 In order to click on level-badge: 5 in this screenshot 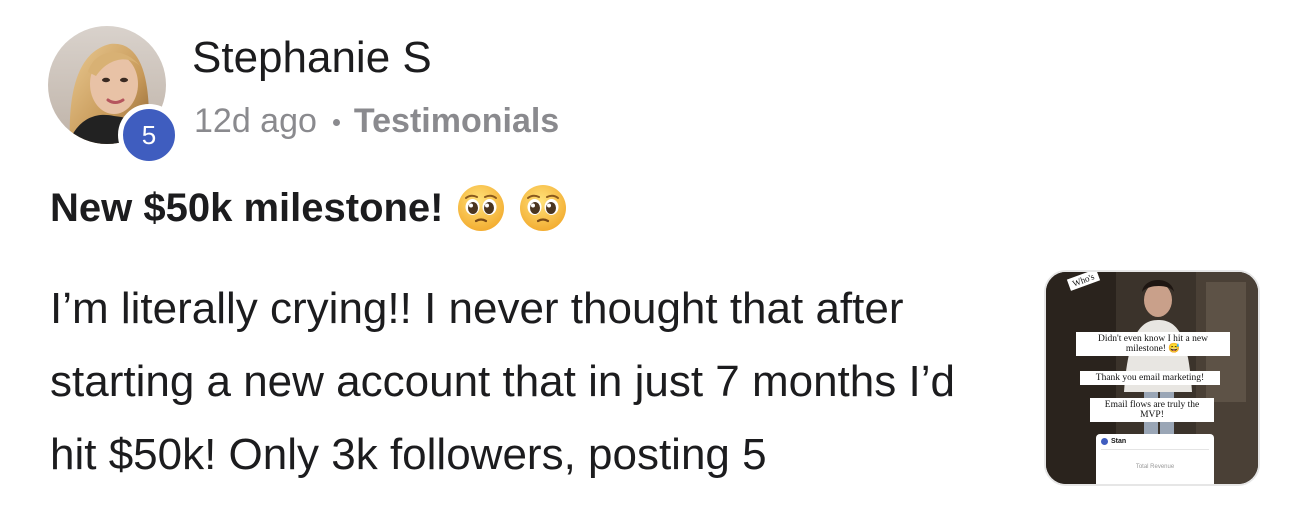, I will do `click(149, 135)`.